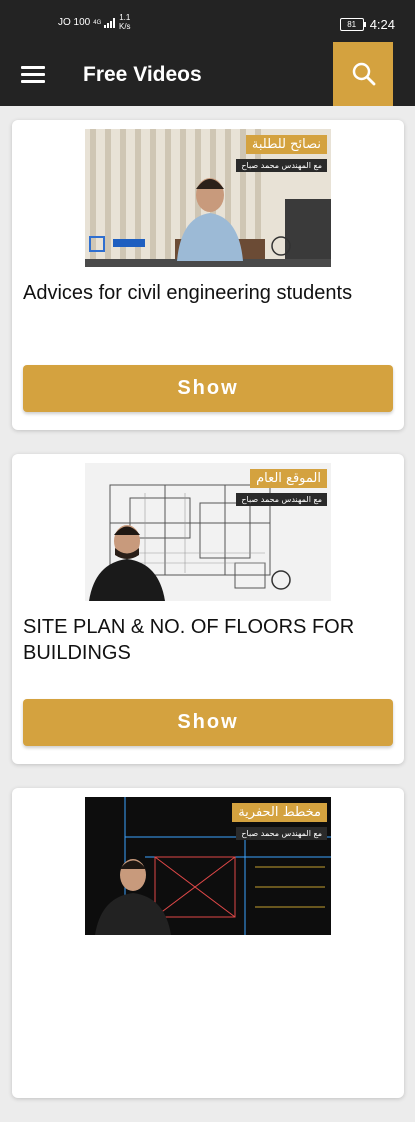 The width and height of the screenshot is (415, 1122). Describe the element at coordinates (142, 74) in the screenshot. I see `page-title: Free Videos` at that location.